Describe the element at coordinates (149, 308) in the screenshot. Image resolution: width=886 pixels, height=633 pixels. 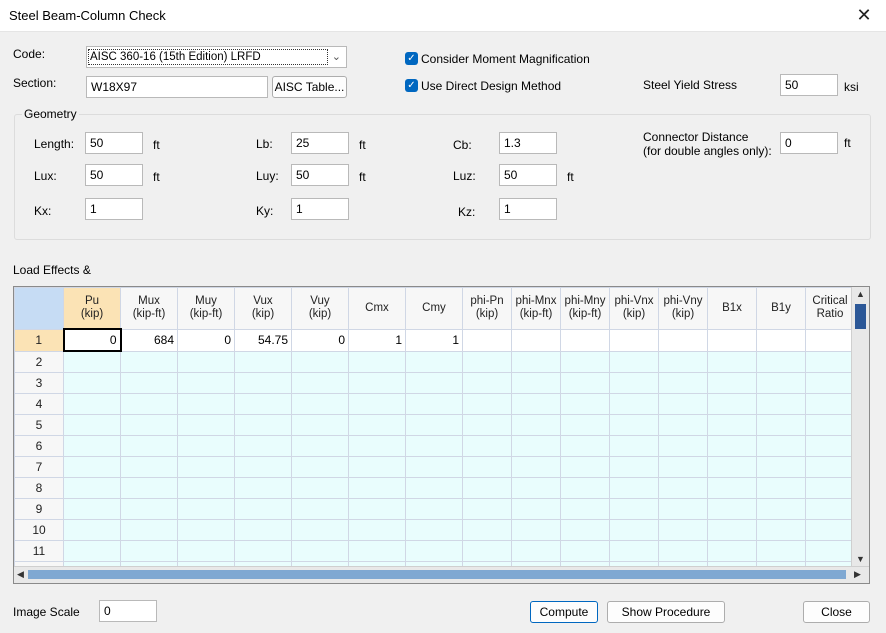
I see `column-header: Mux (kip-ft)` at that location.